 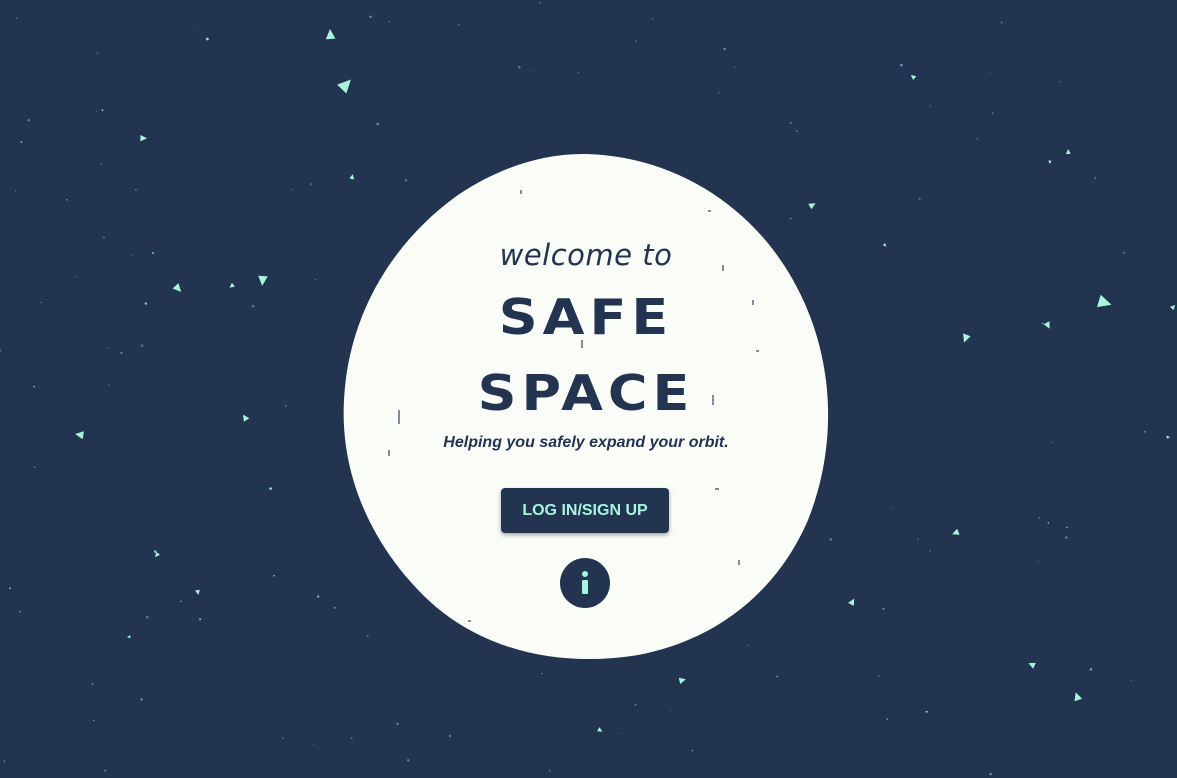 I want to click on login-signup-button: LOG IN/SIGN UP, so click(x=585, y=510).